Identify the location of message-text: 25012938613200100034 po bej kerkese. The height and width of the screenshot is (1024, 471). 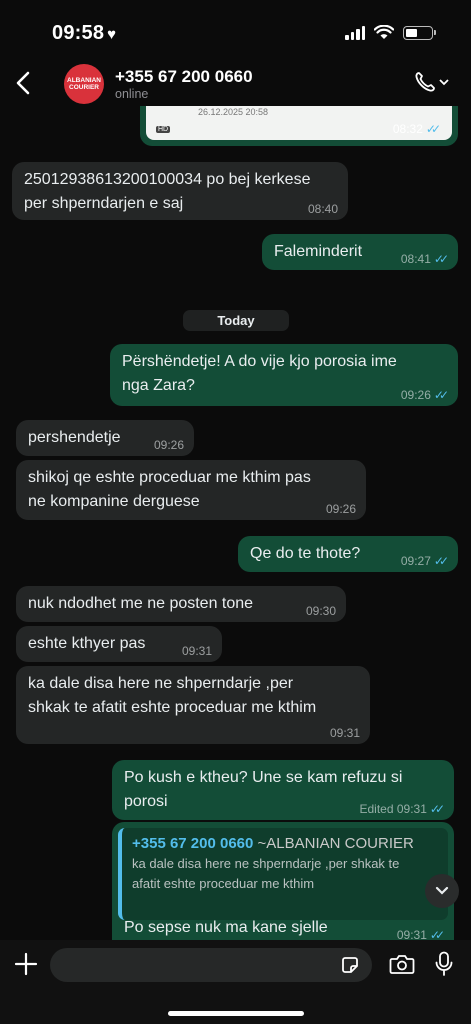
(167, 179).